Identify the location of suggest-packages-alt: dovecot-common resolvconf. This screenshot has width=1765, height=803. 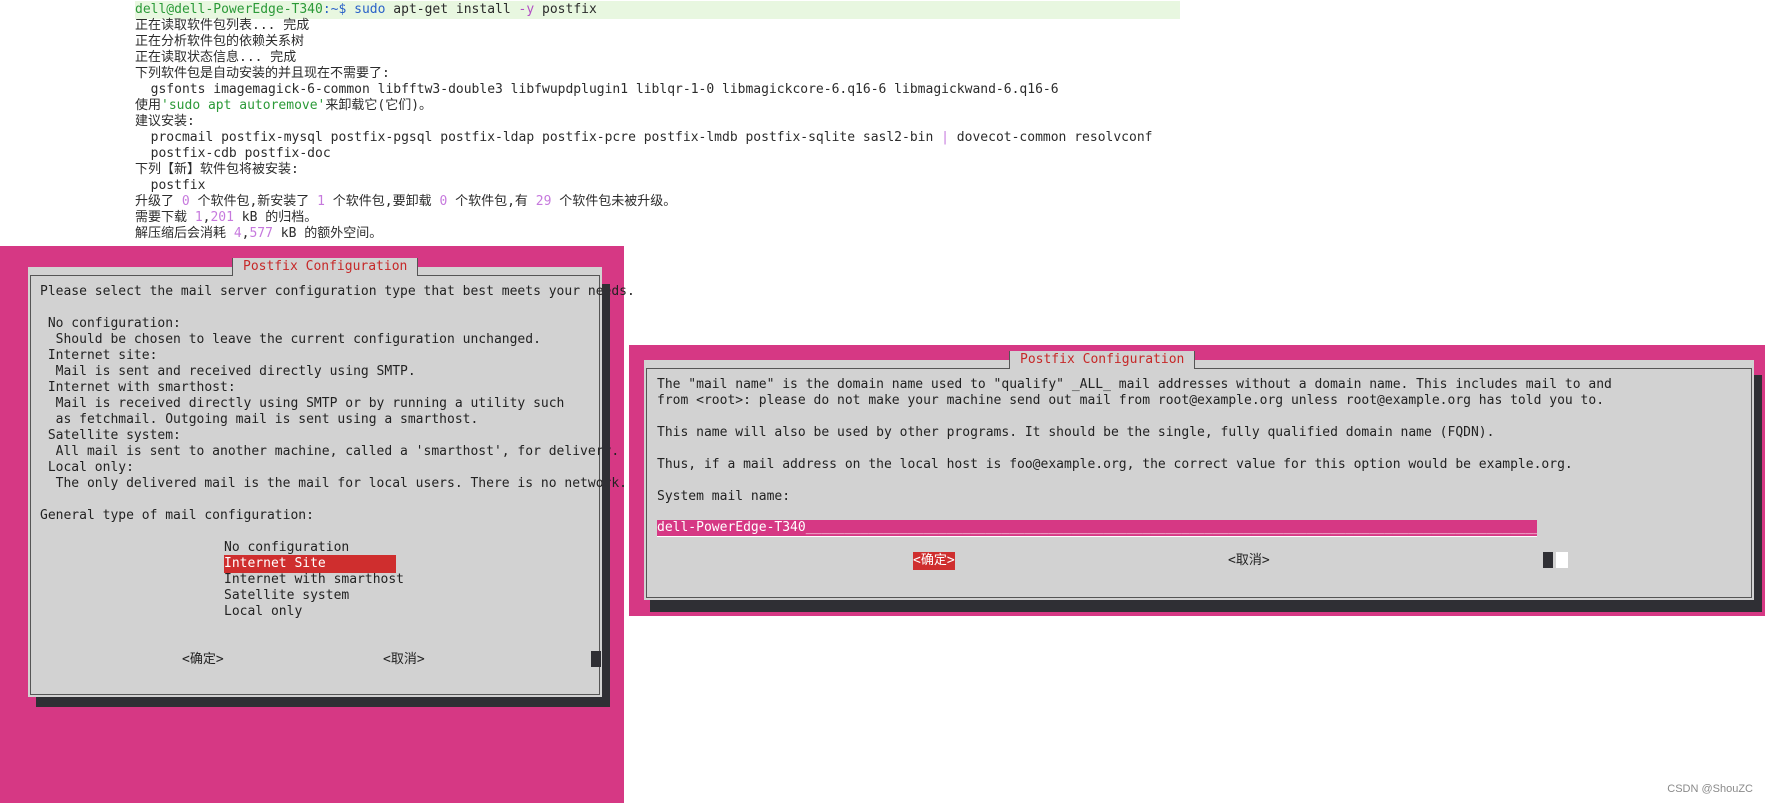
(1050, 137).